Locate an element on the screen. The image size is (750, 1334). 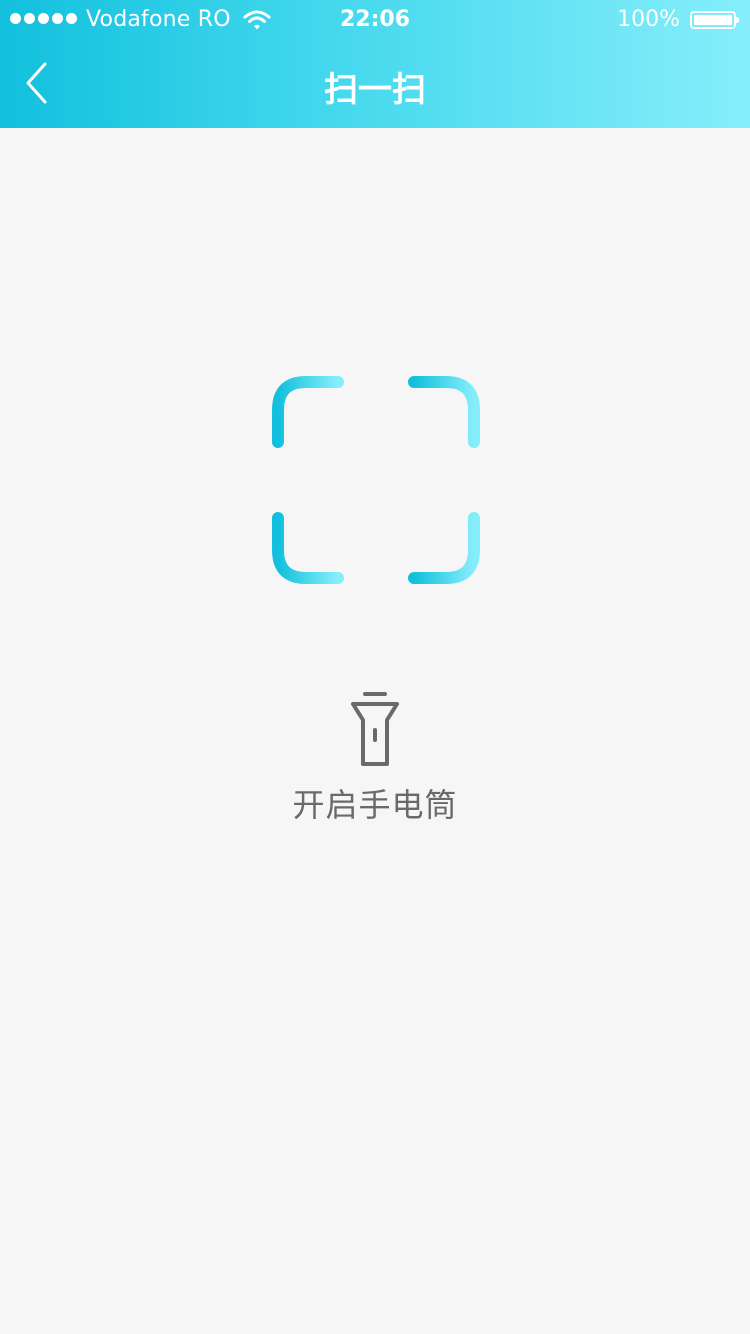
status-bar: Vodafone RO 22:06 100% is located at coordinates (375, 20).